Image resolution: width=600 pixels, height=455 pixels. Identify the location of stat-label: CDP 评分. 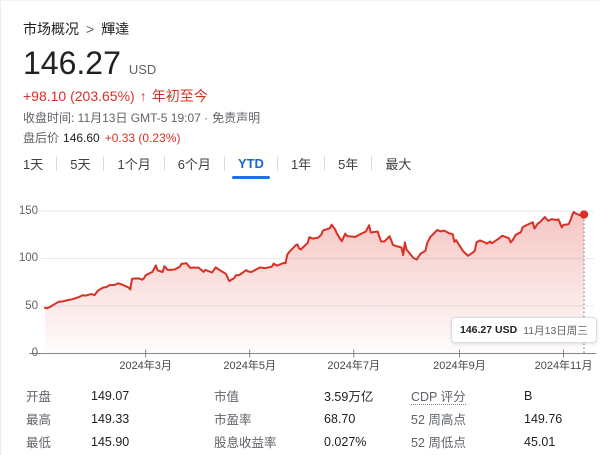
(467, 395).